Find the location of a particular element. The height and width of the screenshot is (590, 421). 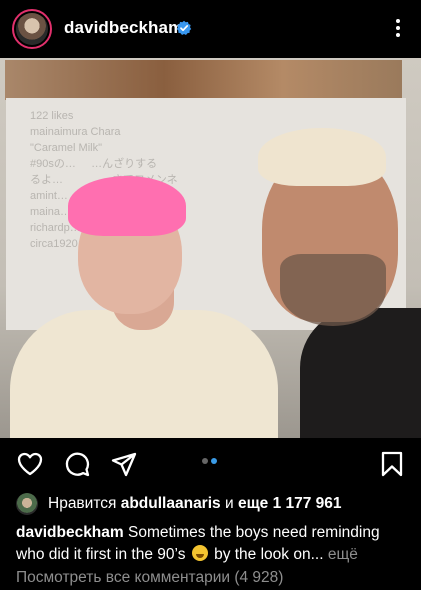

verified-badge-icon is located at coordinates (184, 27).